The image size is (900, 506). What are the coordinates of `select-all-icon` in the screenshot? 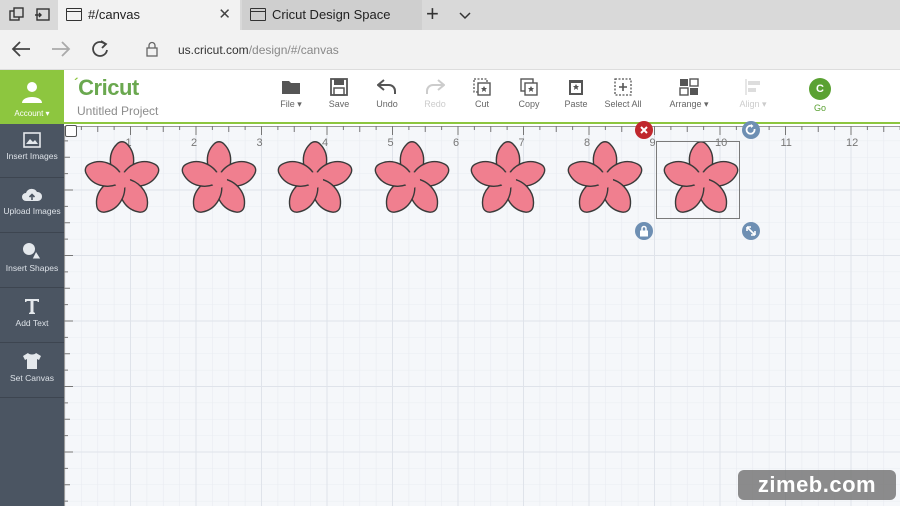 It's located at (623, 87).